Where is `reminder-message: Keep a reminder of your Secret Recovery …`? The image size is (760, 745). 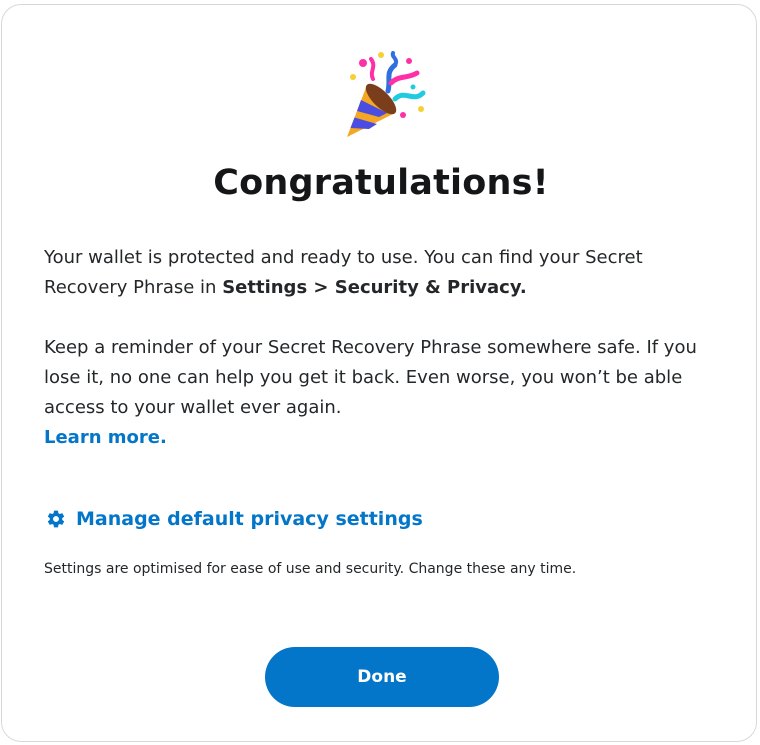
reminder-message: Keep a reminder of your Secret Recovery … is located at coordinates (384, 393).